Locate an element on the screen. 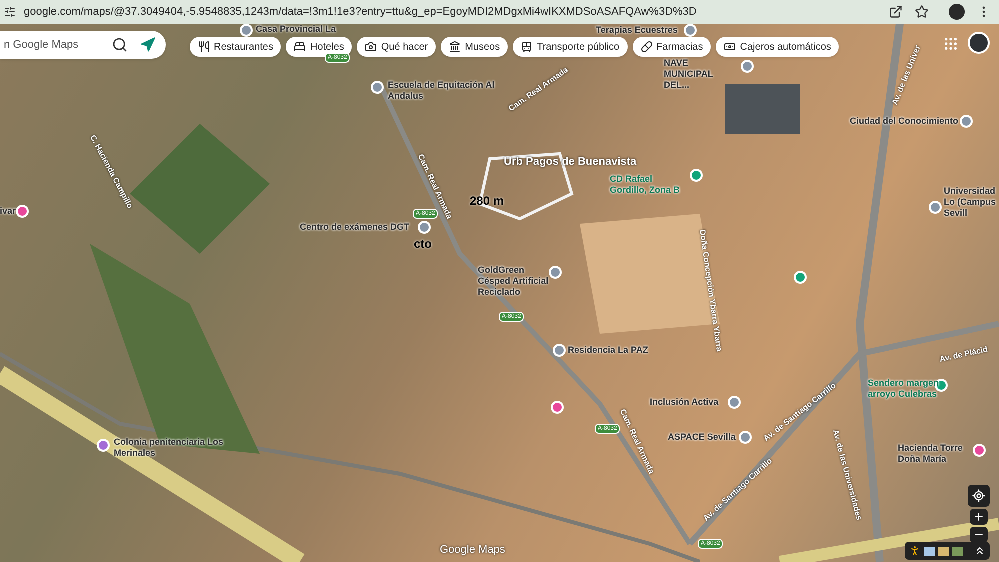 The image size is (999, 562). plus-icon is located at coordinates (979, 517).